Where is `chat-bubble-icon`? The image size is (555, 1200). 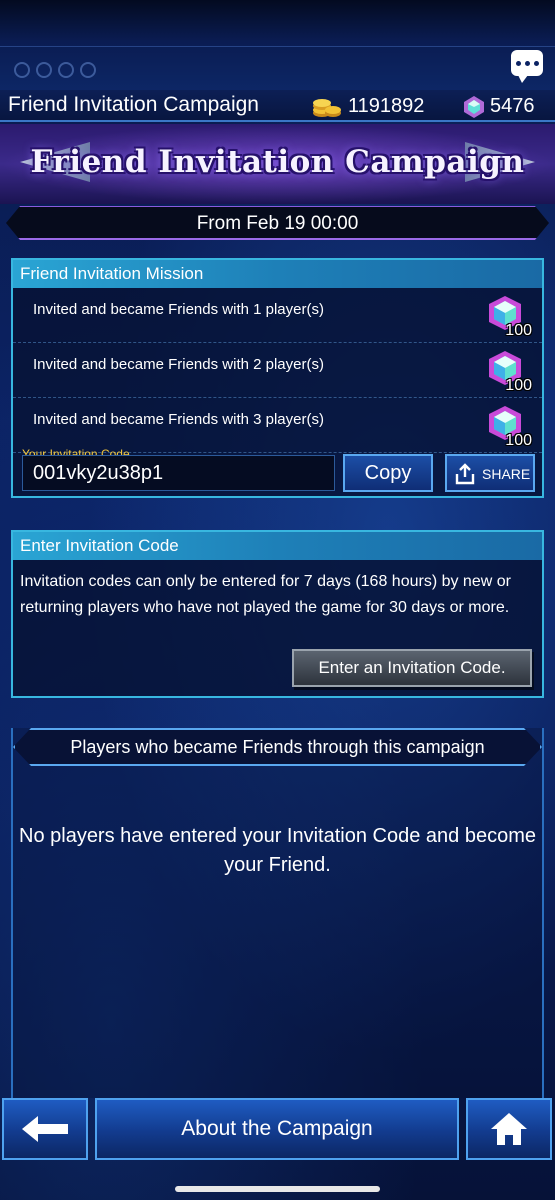
chat-bubble-icon is located at coordinates (527, 66).